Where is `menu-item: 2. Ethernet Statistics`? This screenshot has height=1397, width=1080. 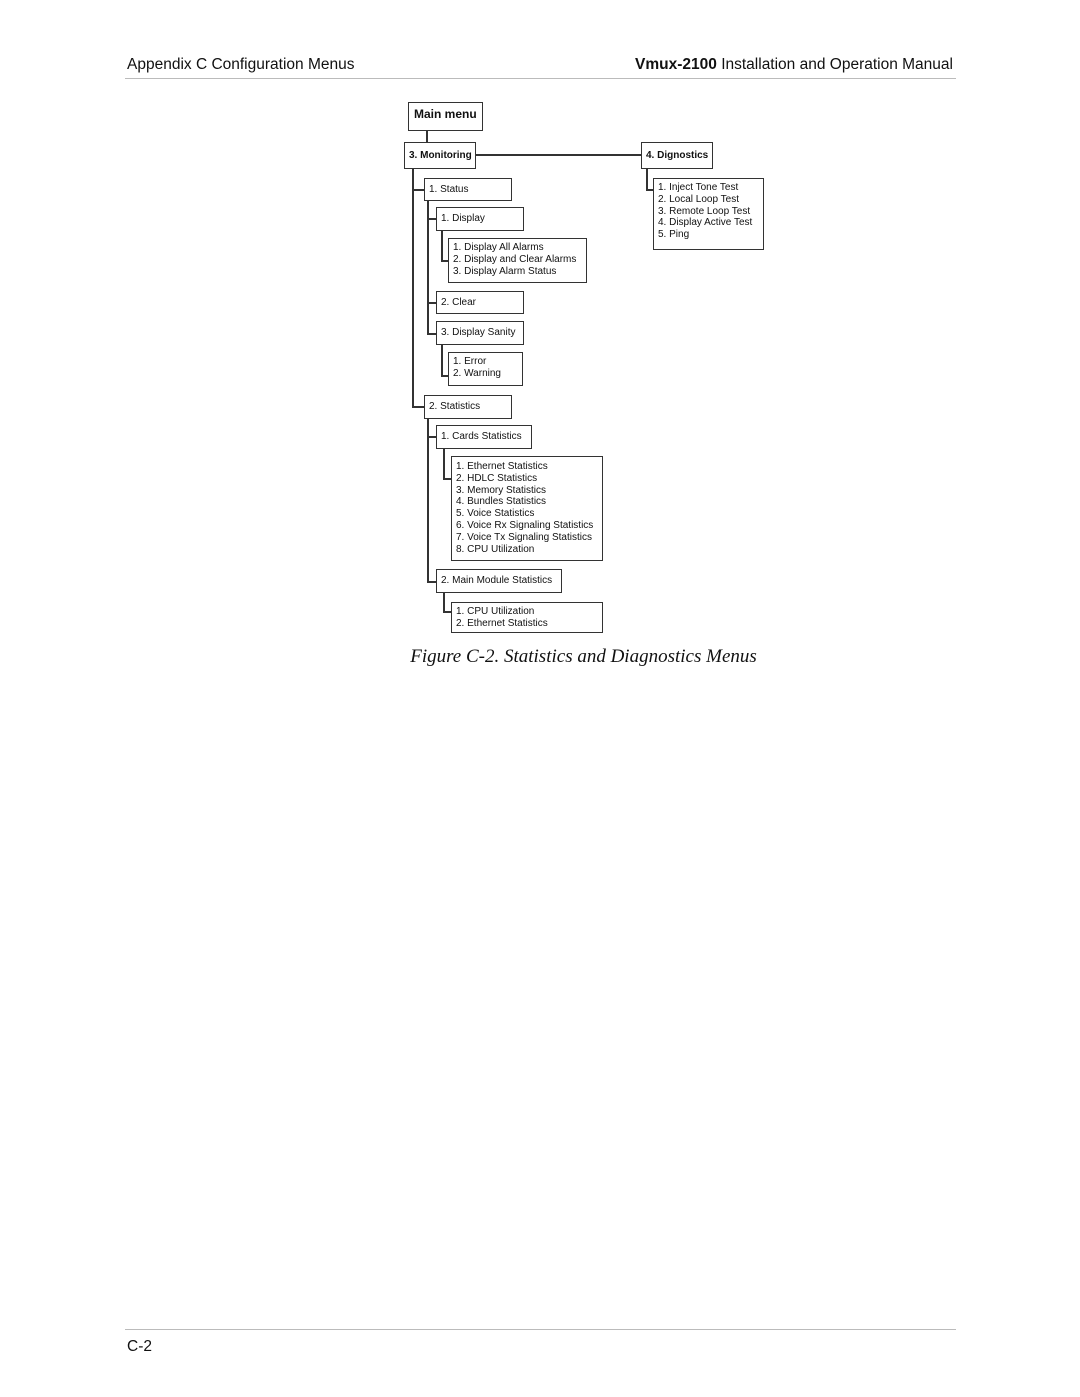 menu-item: 2. Ethernet Statistics is located at coordinates (502, 623).